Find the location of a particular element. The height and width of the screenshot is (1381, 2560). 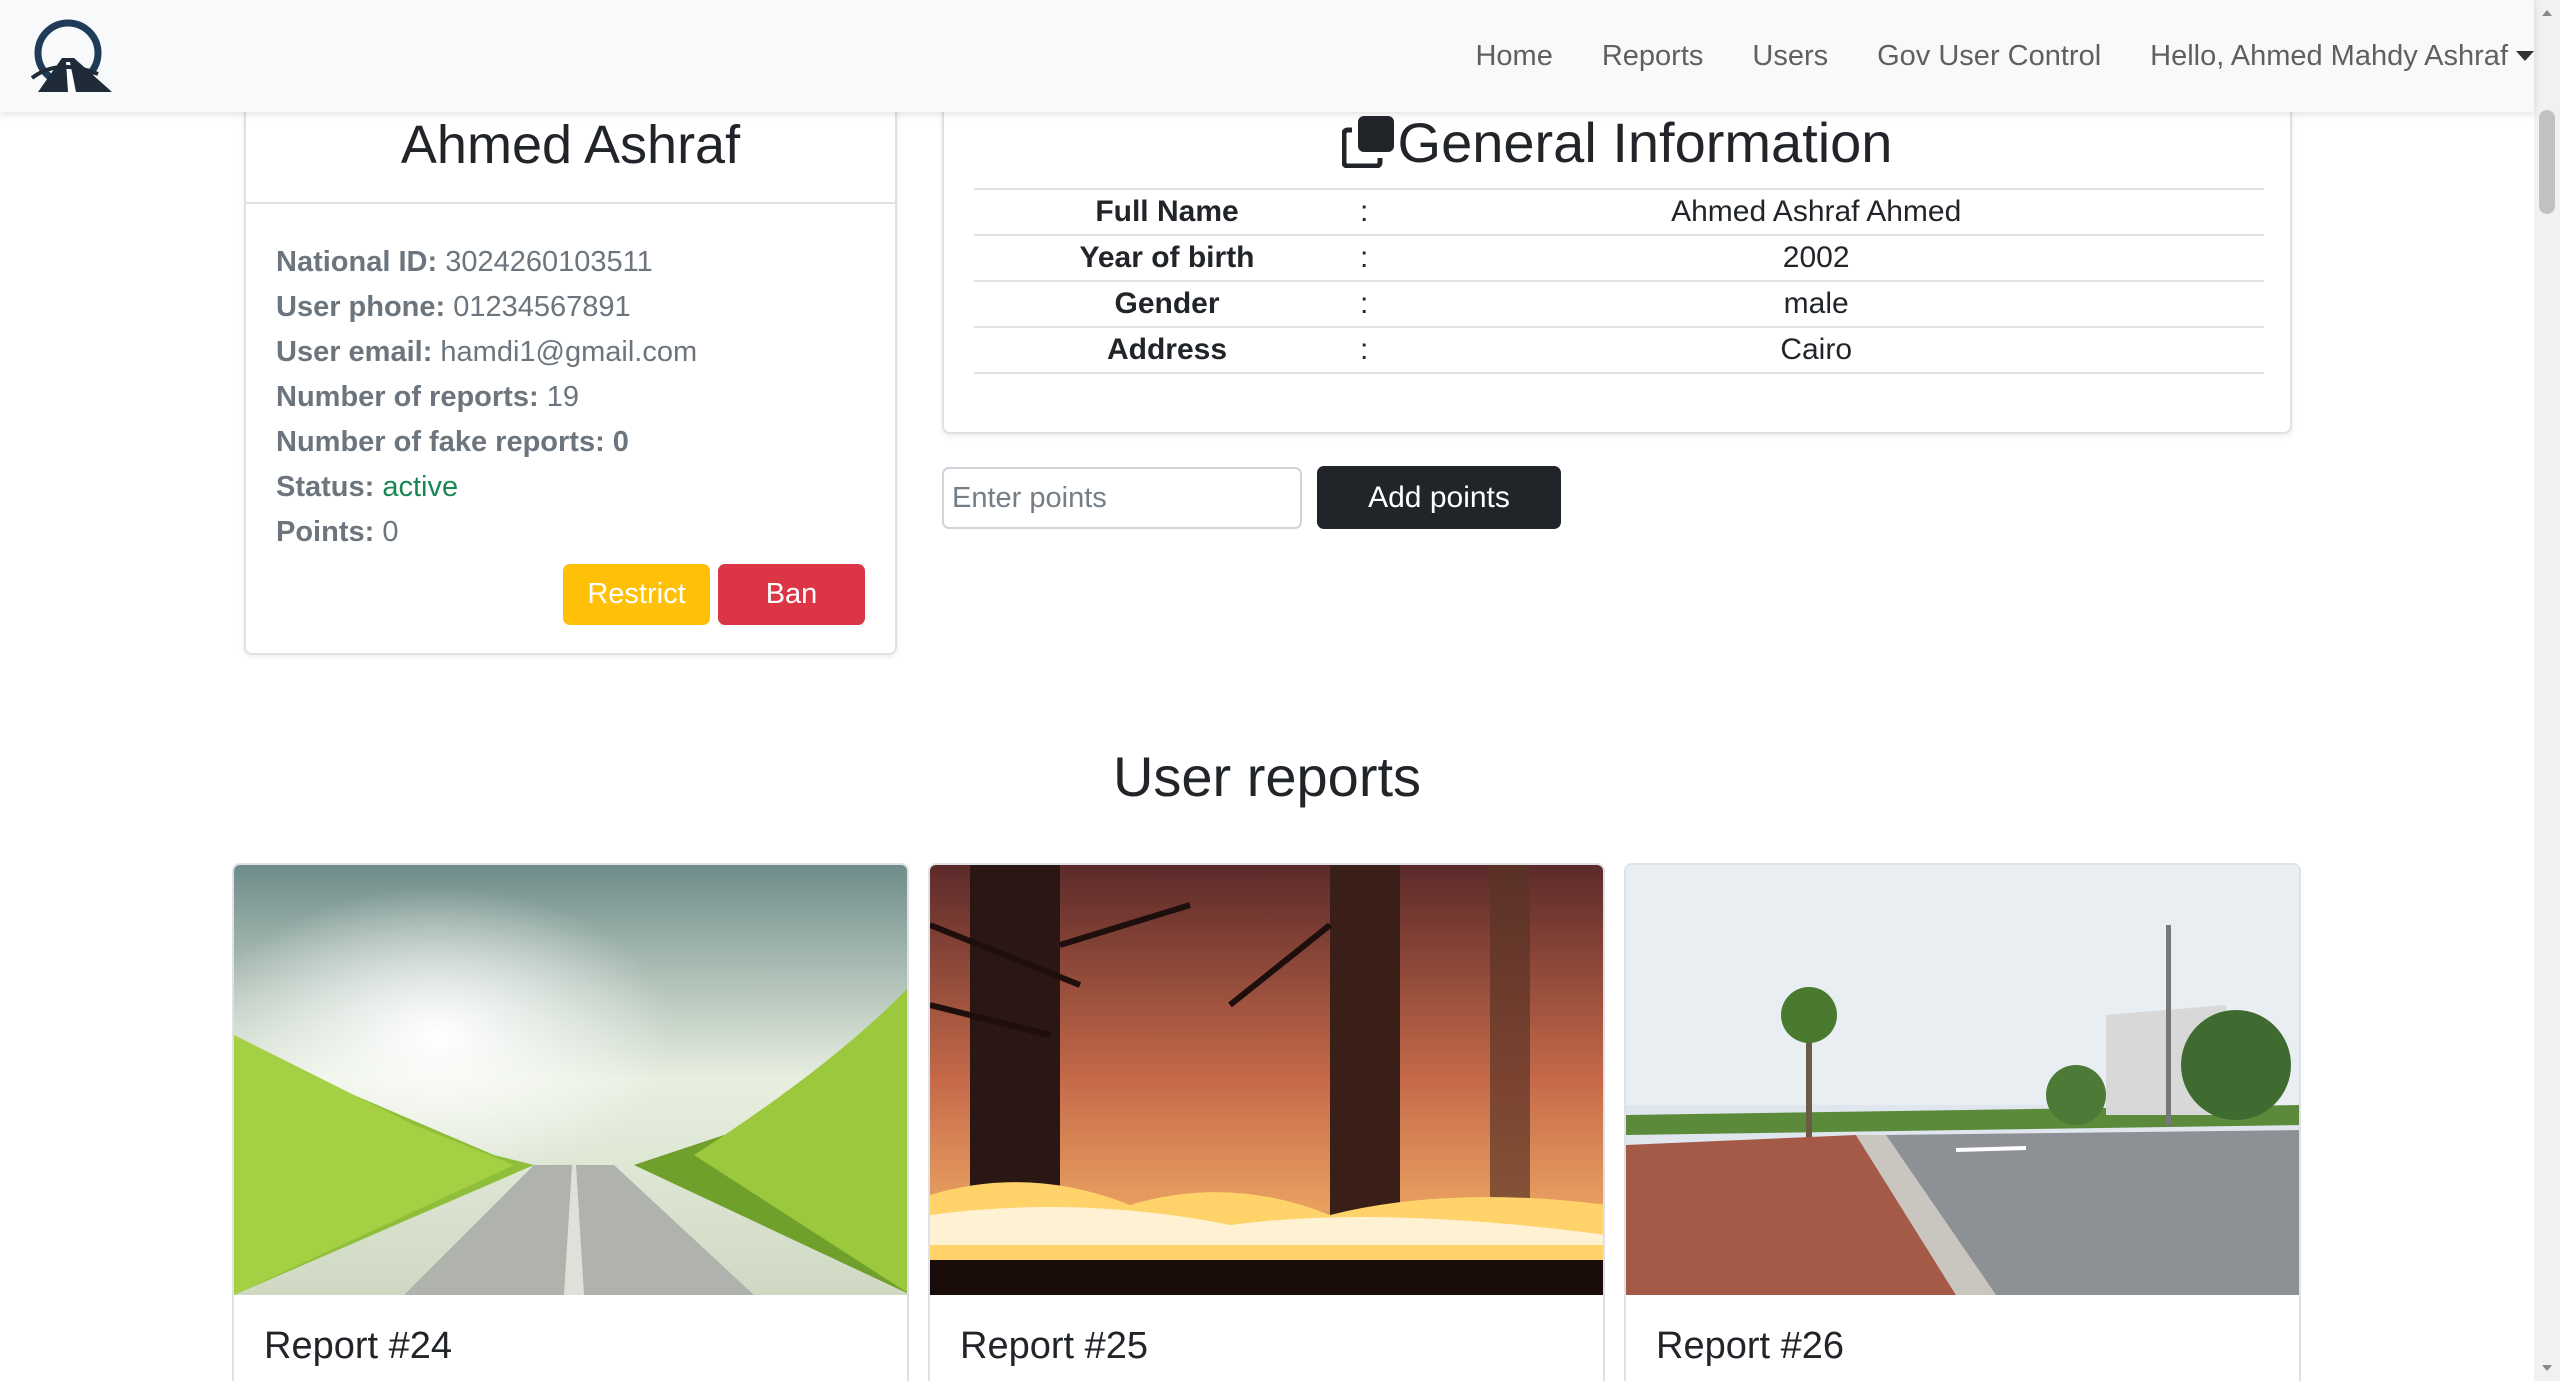

gender-value: male is located at coordinates (1816, 303).